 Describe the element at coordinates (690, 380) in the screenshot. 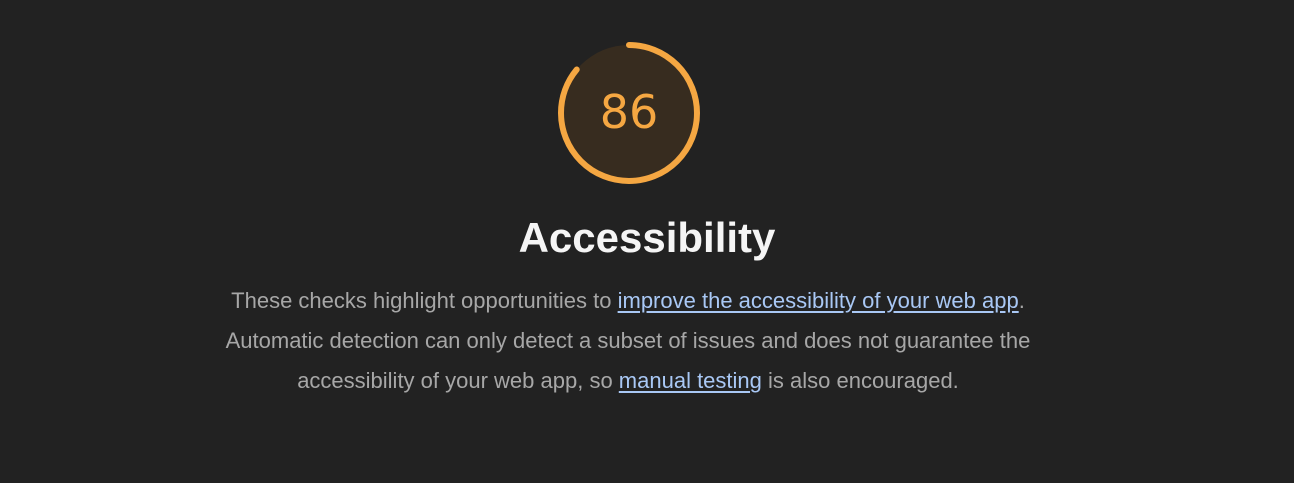

I see `manual-testing-link: manual testing` at that location.